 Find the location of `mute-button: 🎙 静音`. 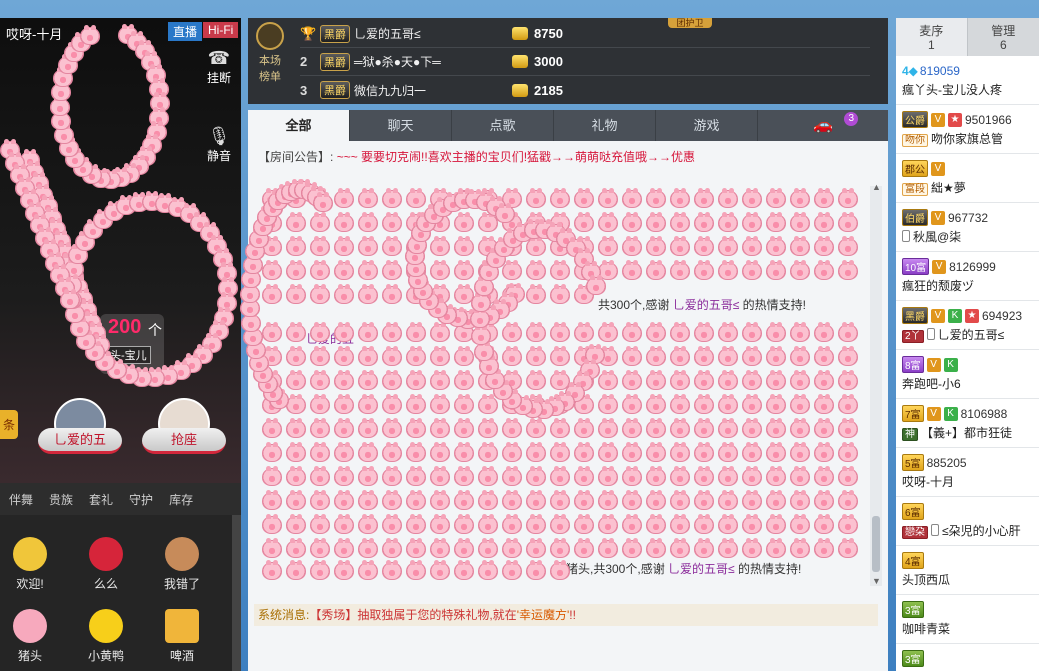

mute-button: 🎙 静音 is located at coordinates (219, 145).